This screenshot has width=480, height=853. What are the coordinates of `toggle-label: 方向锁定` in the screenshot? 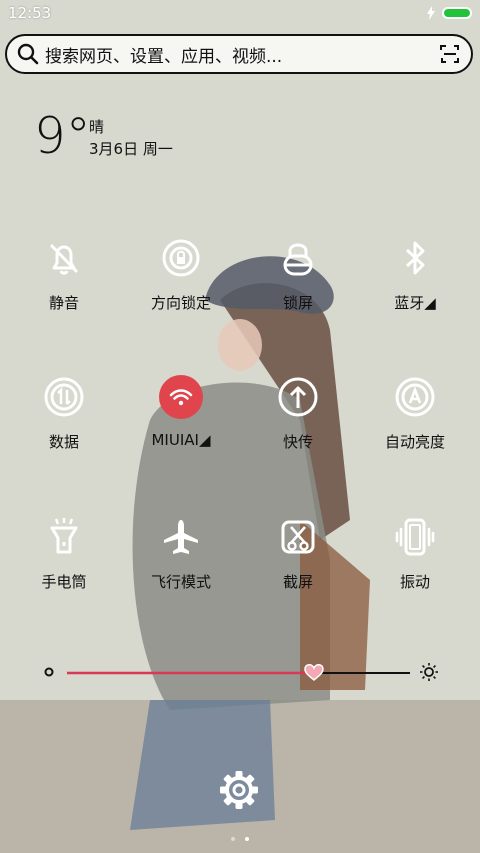 It's located at (180, 303).